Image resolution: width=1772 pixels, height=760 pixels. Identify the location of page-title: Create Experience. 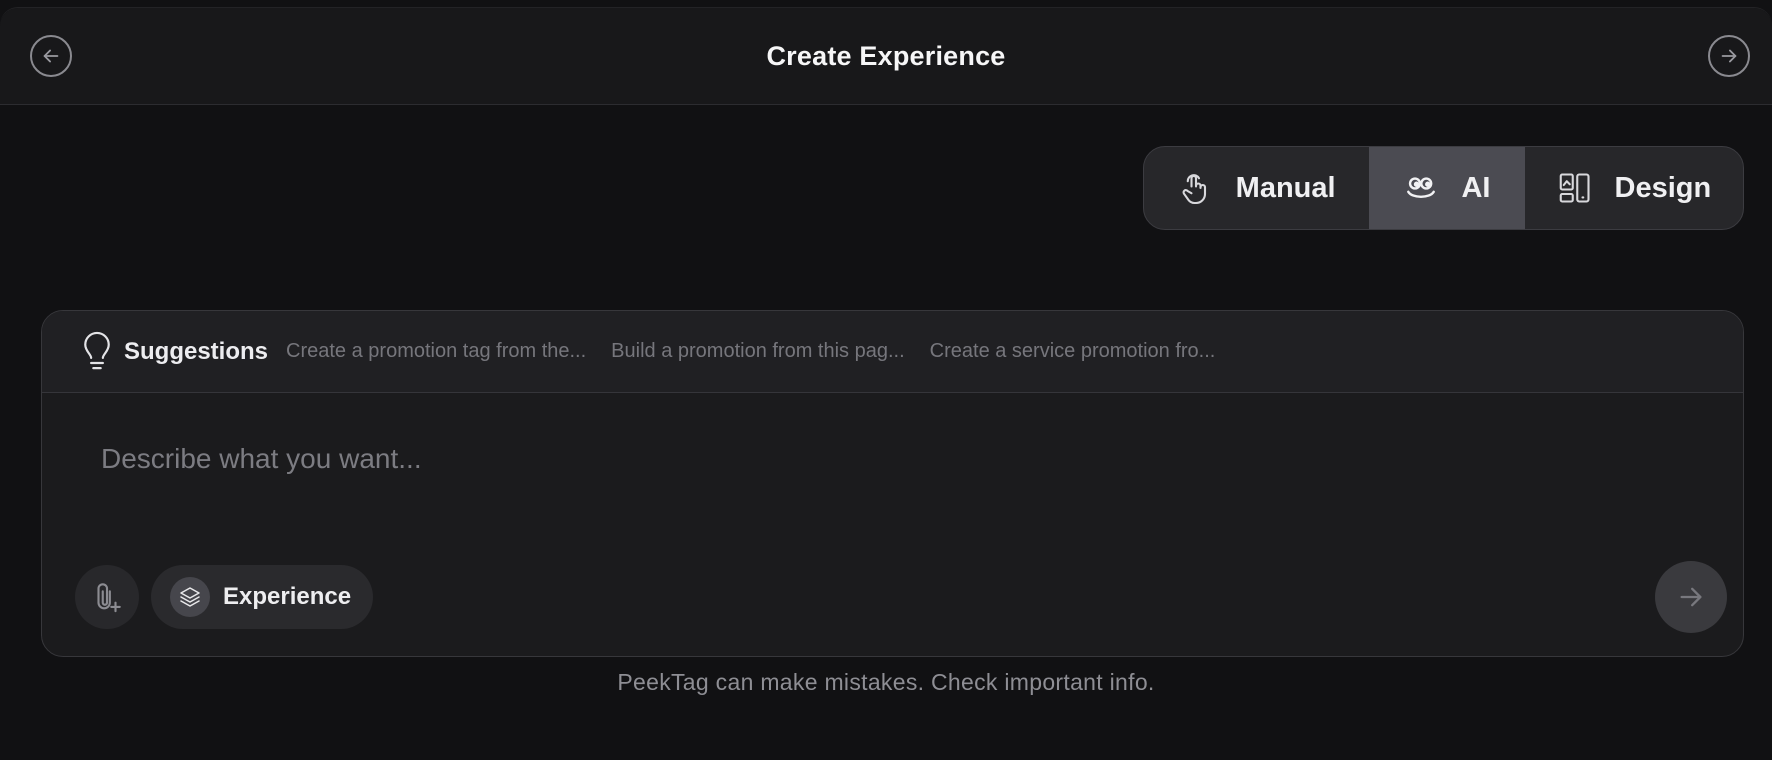
(886, 56).